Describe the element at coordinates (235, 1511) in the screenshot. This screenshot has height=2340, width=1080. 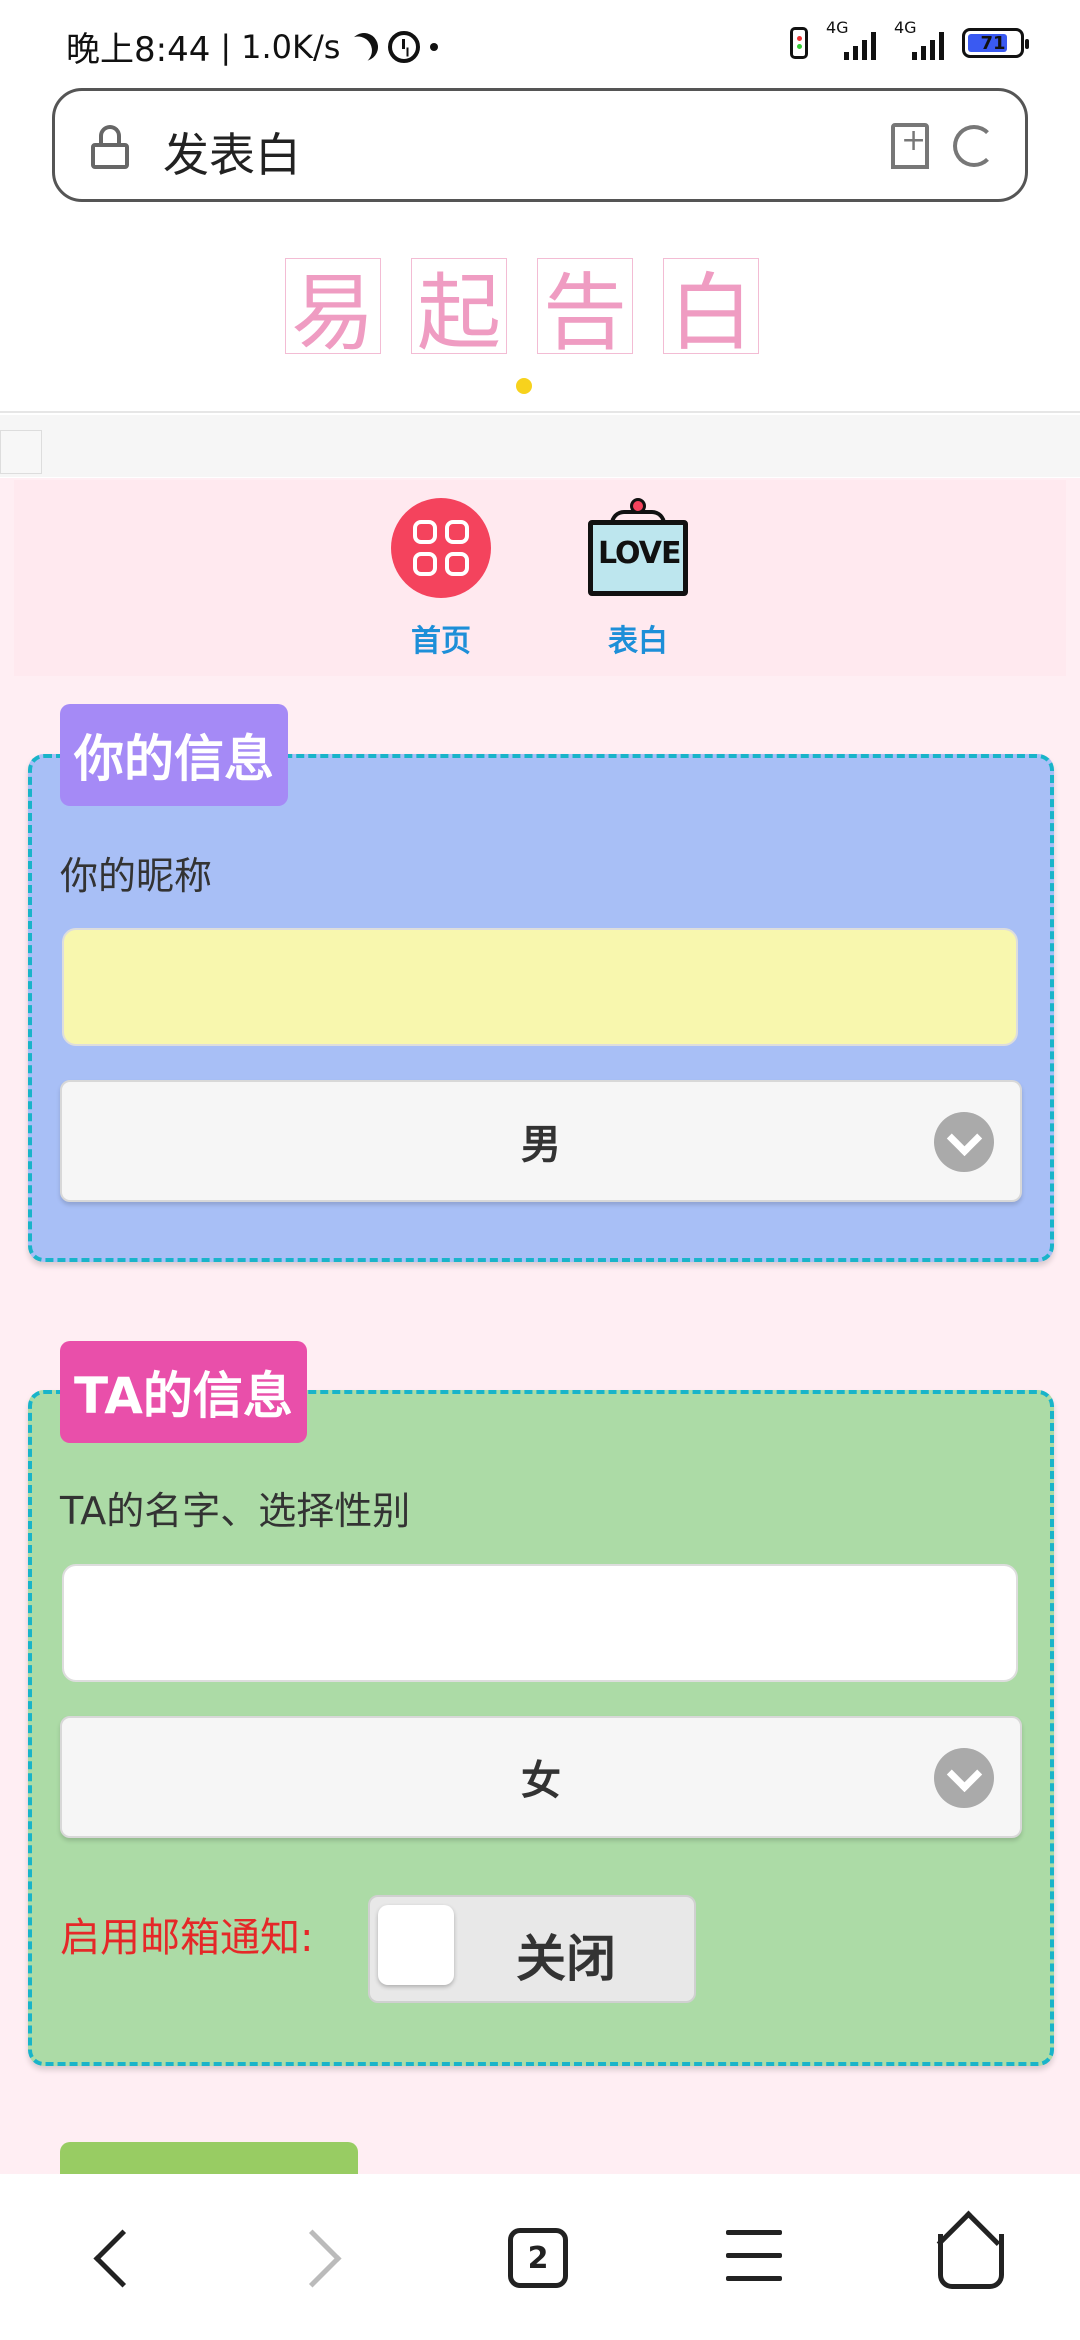
I see `ta-name-label: TA的名字、选择性别` at that location.